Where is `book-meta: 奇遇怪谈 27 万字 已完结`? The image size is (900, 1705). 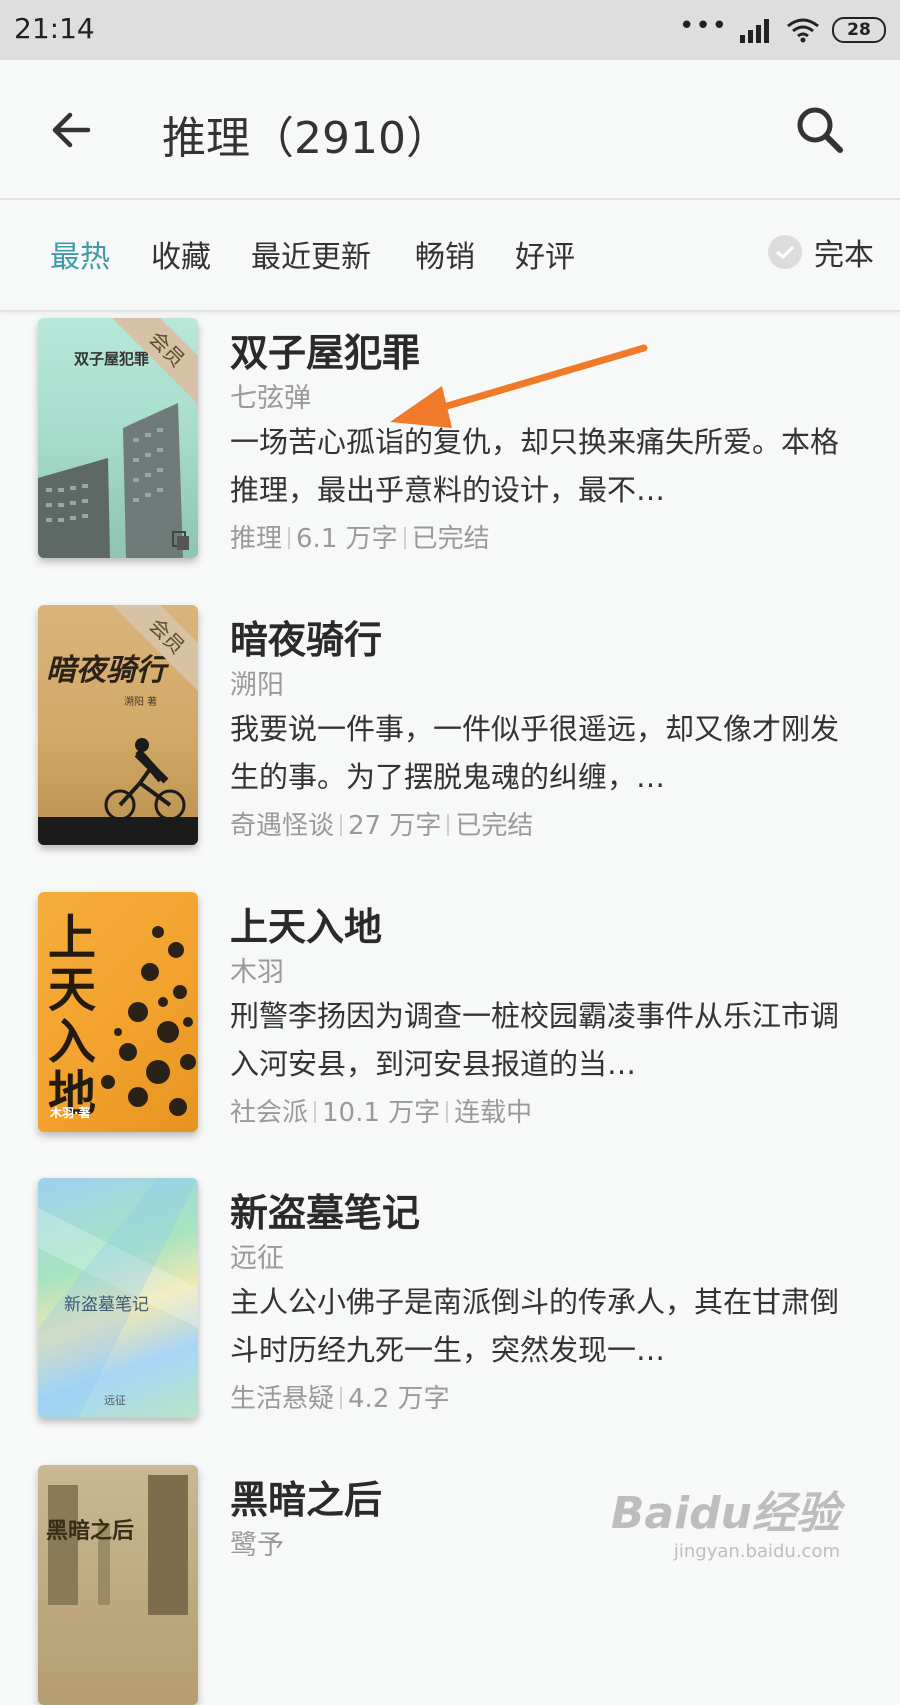 book-meta: 奇遇怪谈 27 万字 已完结 is located at coordinates (381, 823).